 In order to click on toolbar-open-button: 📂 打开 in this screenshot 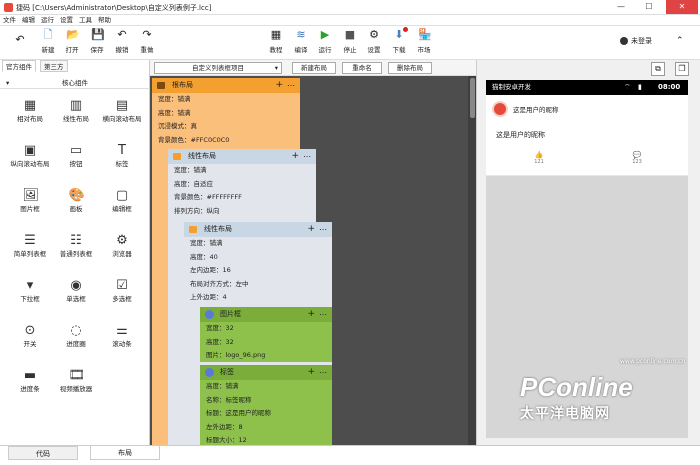, I will do `click(72, 42)`.